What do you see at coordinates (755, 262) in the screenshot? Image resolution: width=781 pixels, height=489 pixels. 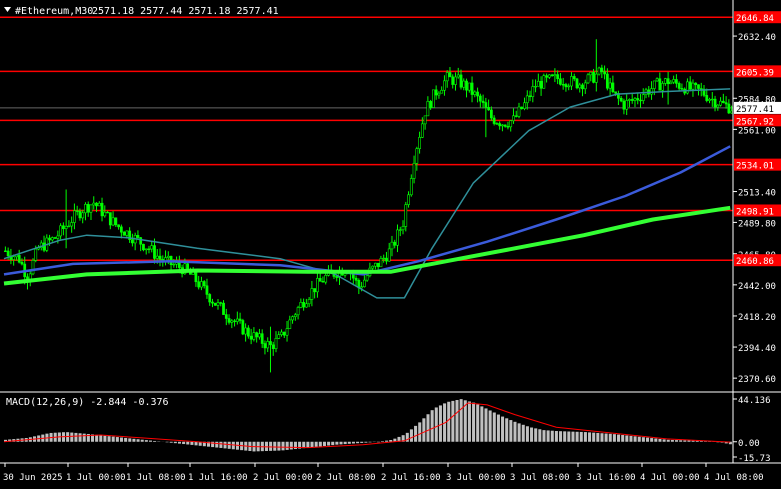 I see `level-label: 2460.86` at bounding box center [755, 262].